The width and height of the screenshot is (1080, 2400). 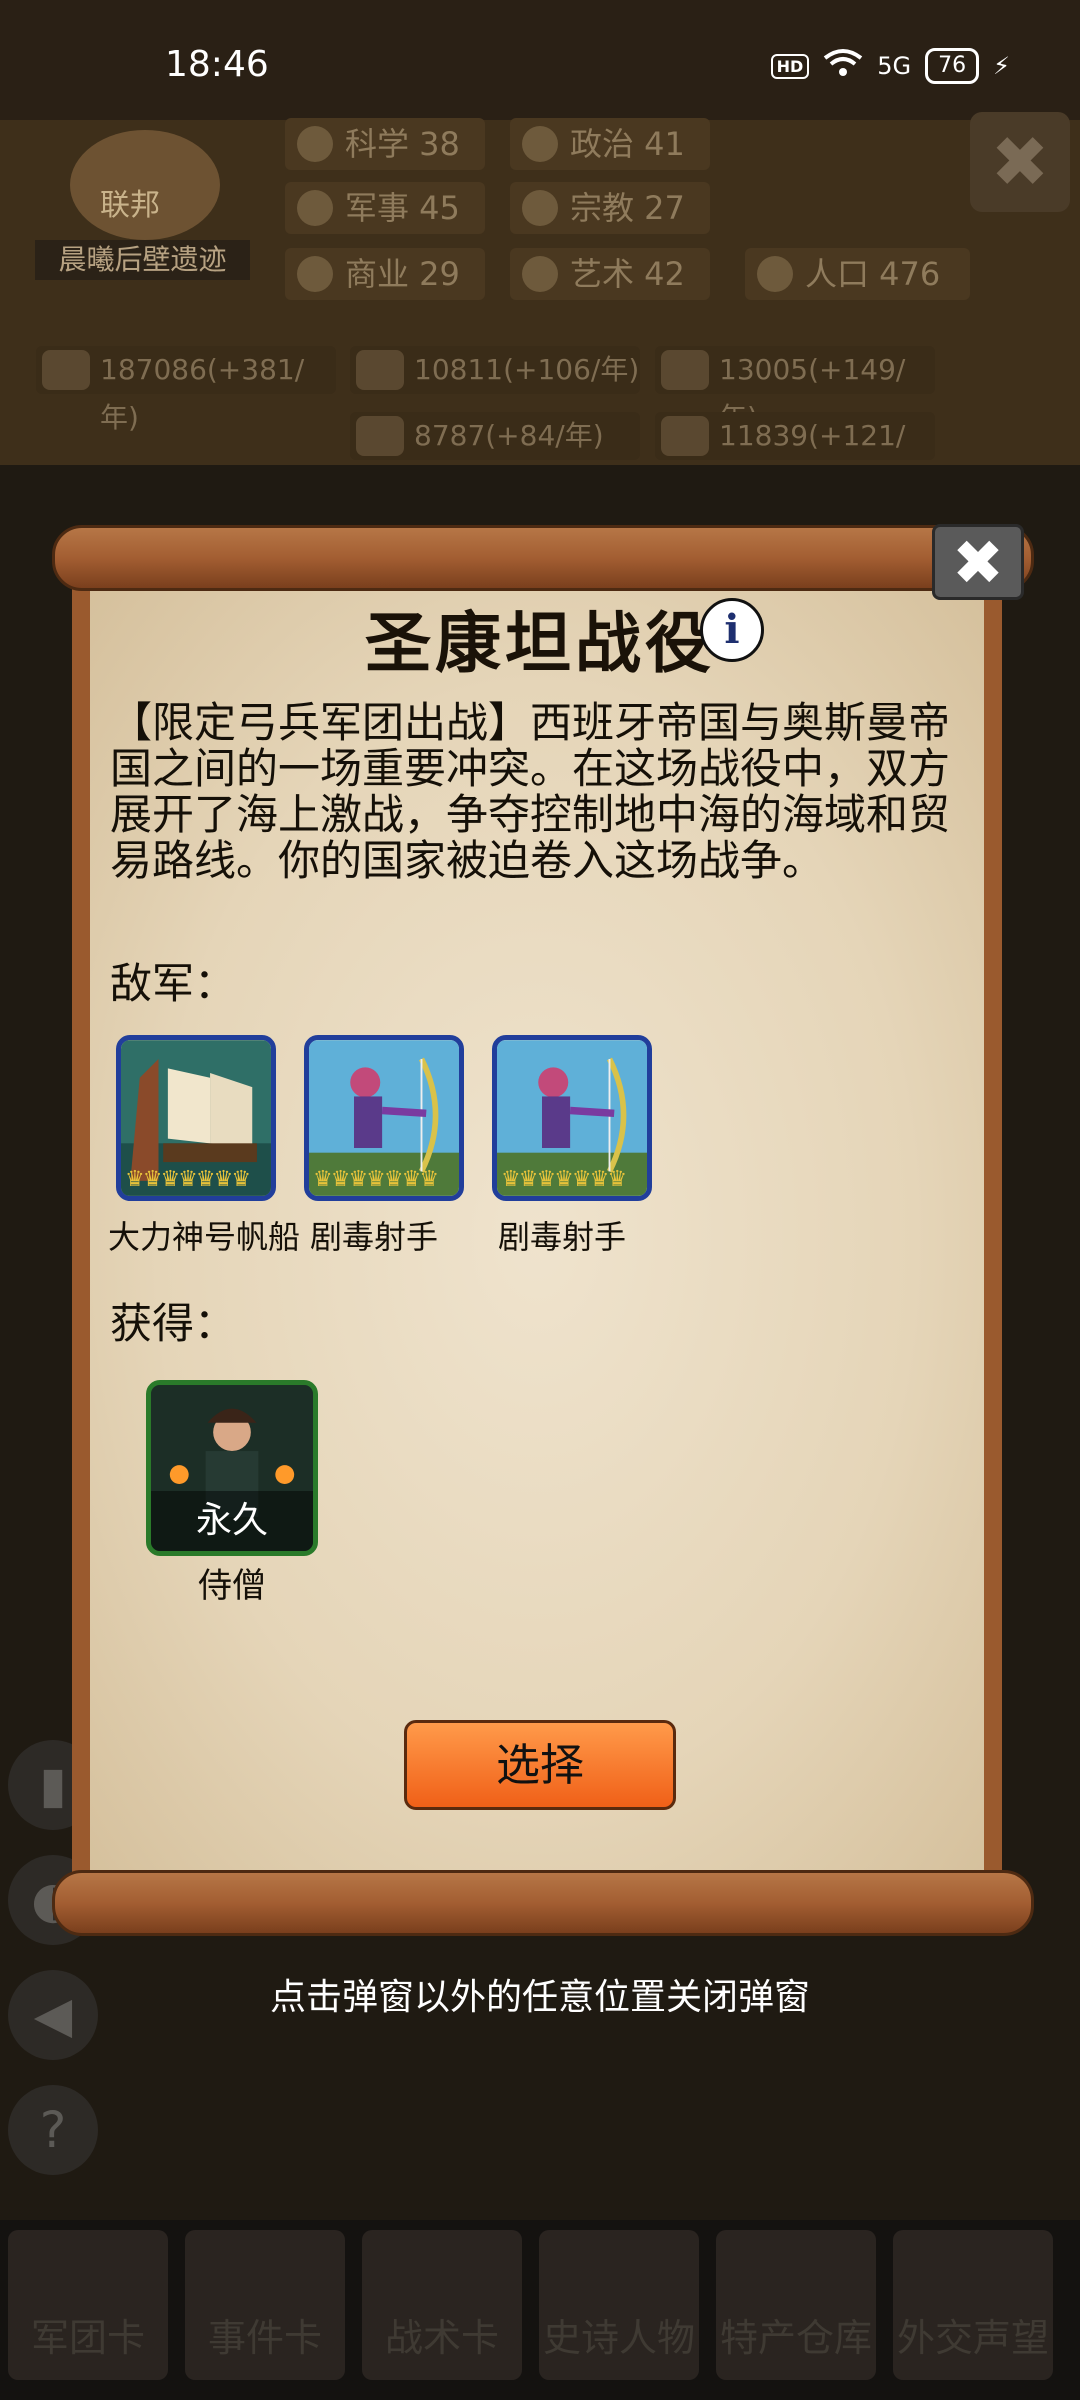 I want to click on resource-stone: 8787(+84/年), so click(x=495, y=436).